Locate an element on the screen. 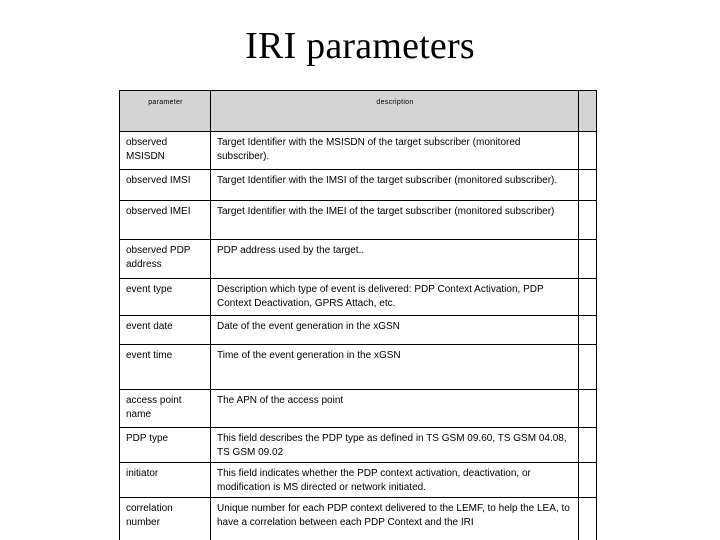 This screenshot has width=720, height=540. cell-parameter: event time is located at coordinates (165, 367).